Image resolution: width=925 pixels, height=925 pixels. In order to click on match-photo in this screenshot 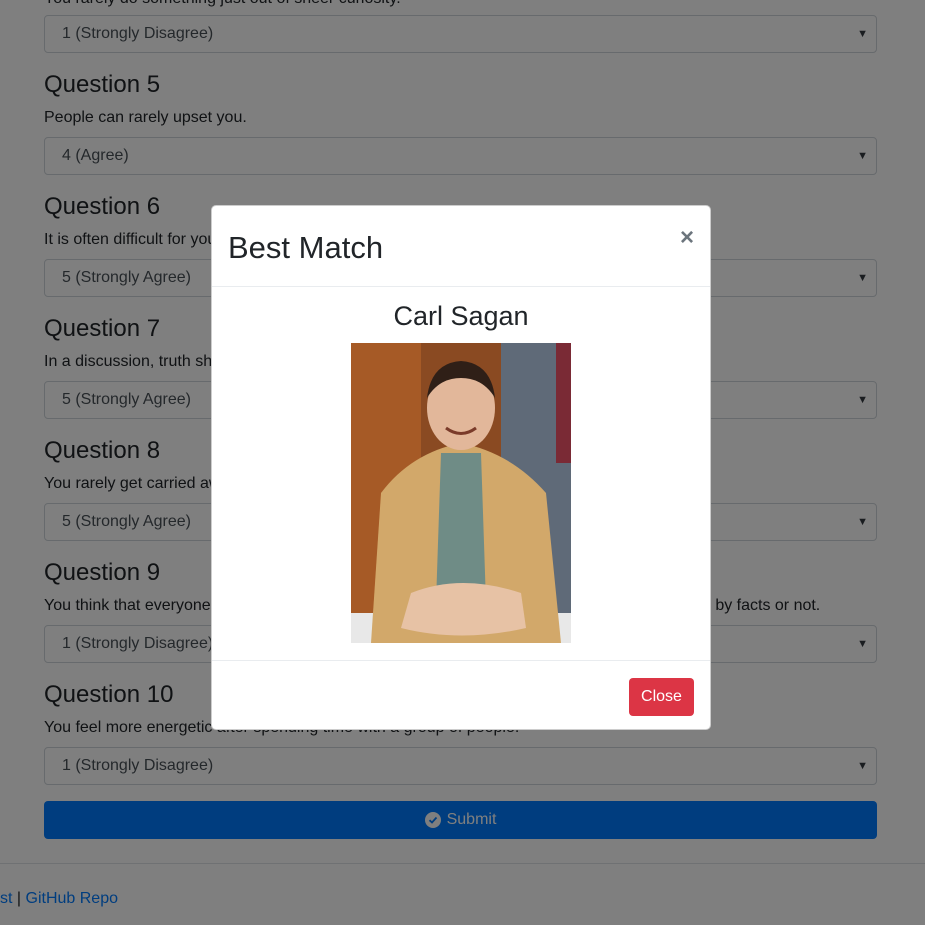, I will do `click(461, 493)`.